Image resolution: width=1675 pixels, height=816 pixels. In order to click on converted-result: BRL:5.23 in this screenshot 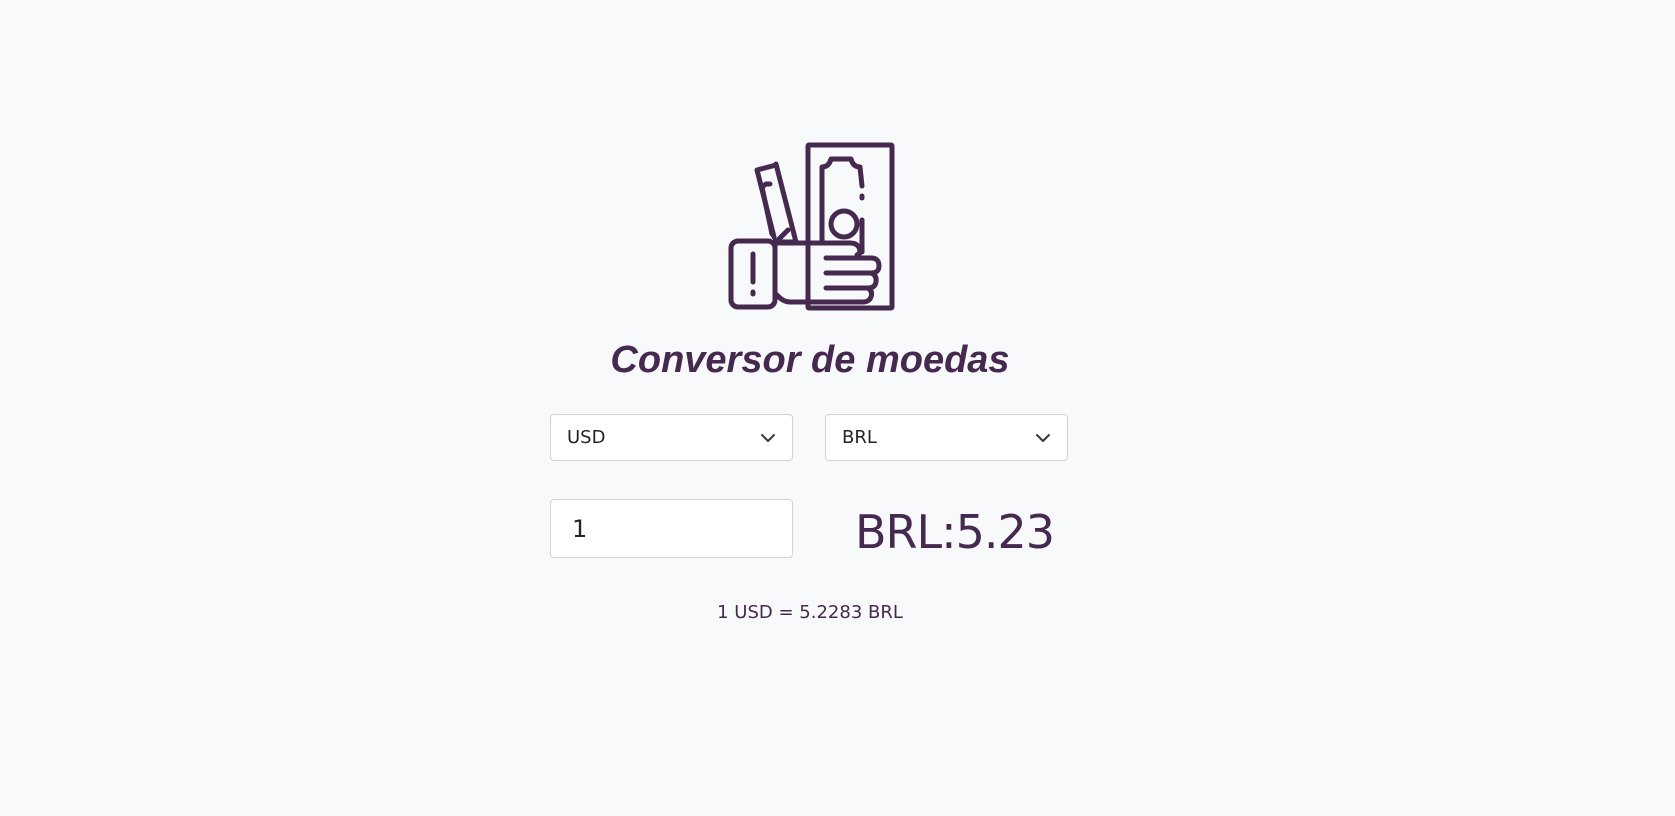, I will do `click(955, 532)`.